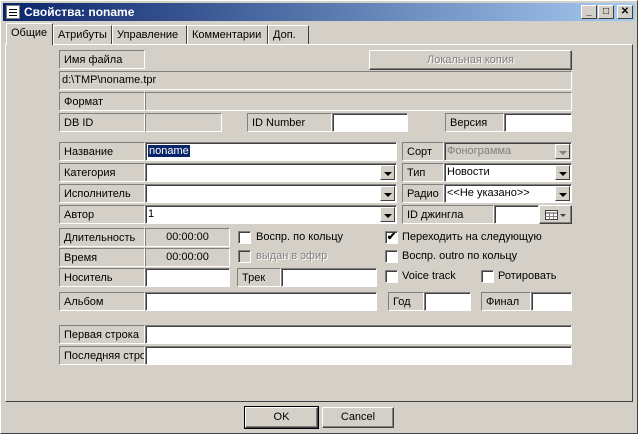 This screenshot has width=638, height=434. Describe the element at coordinates (358, 355) in the screenshot. I see `last-line-input` at that location.